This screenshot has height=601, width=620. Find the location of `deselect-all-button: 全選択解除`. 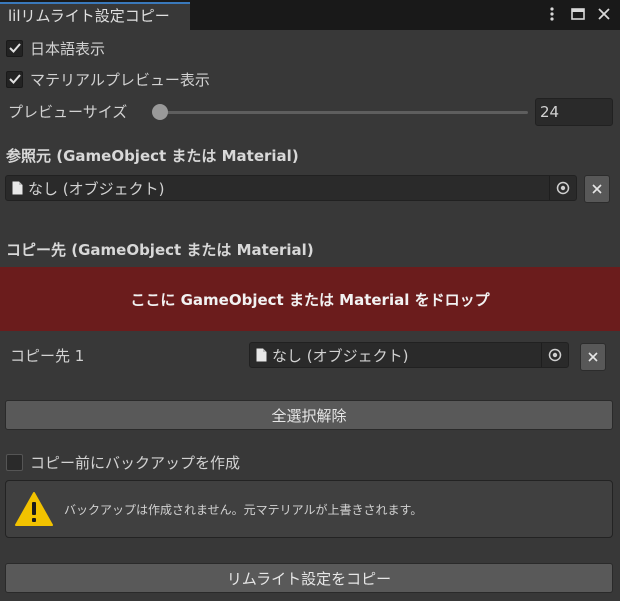

deselect-all-button: 全選択解除 is located at coordinates (309, 415).